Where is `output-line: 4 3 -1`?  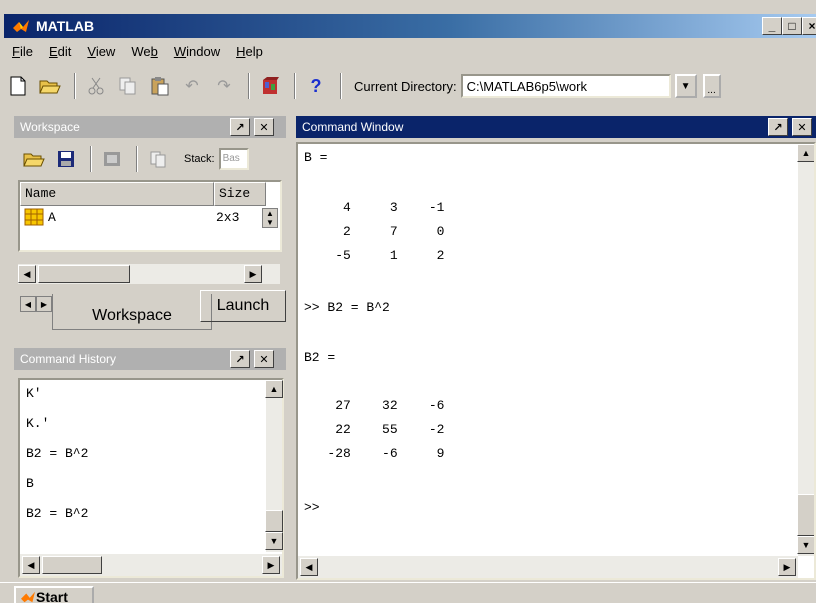 output-line: 4 3 -1 is located at coordinates (374, 207).